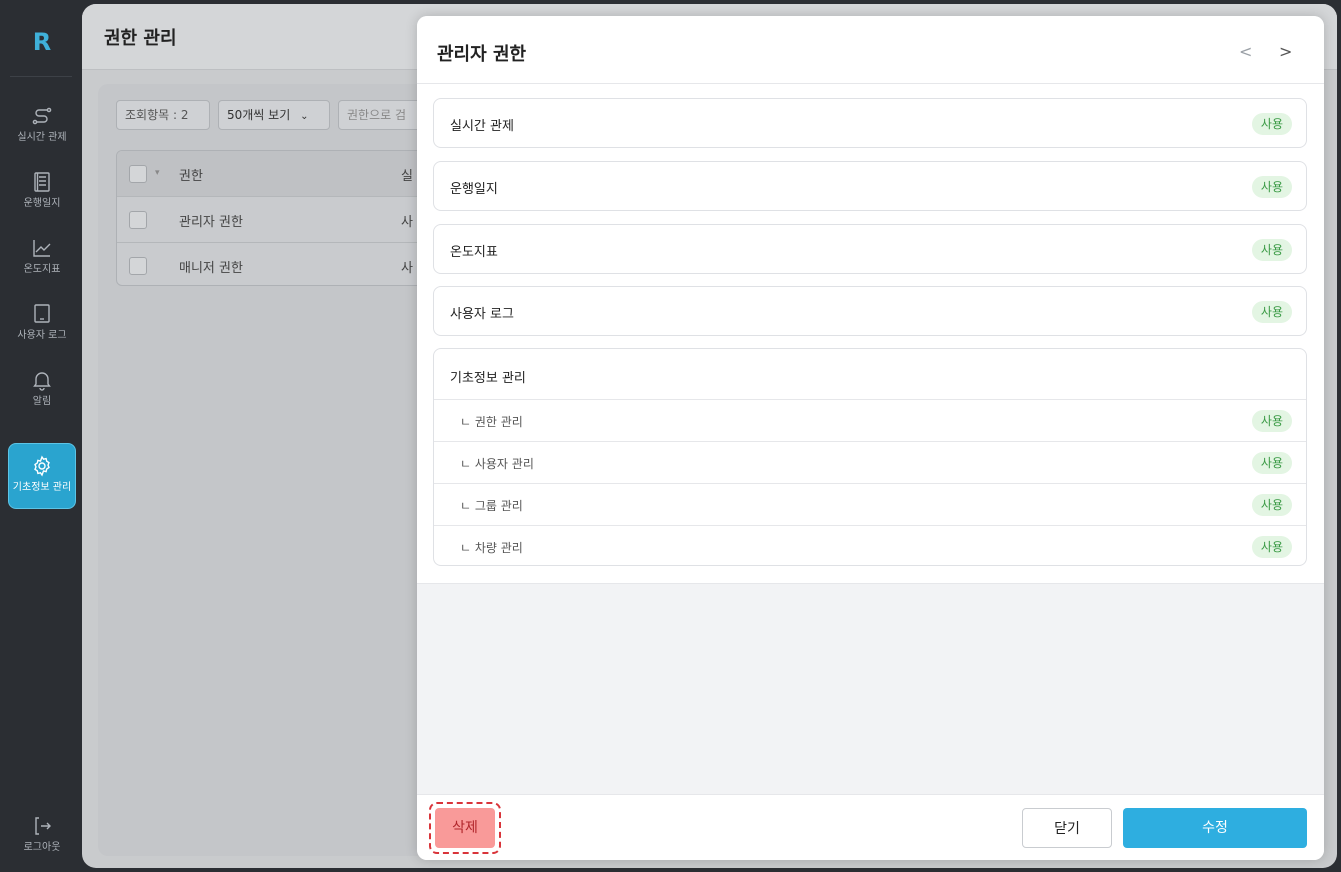 The height and width of the screenshot is (872, 1341). What do you see at coordinates (491, 506) in the screenshot?
I see `sub-permission-label: ㄴ 그룹 관리` at bounding box center [491, 506].